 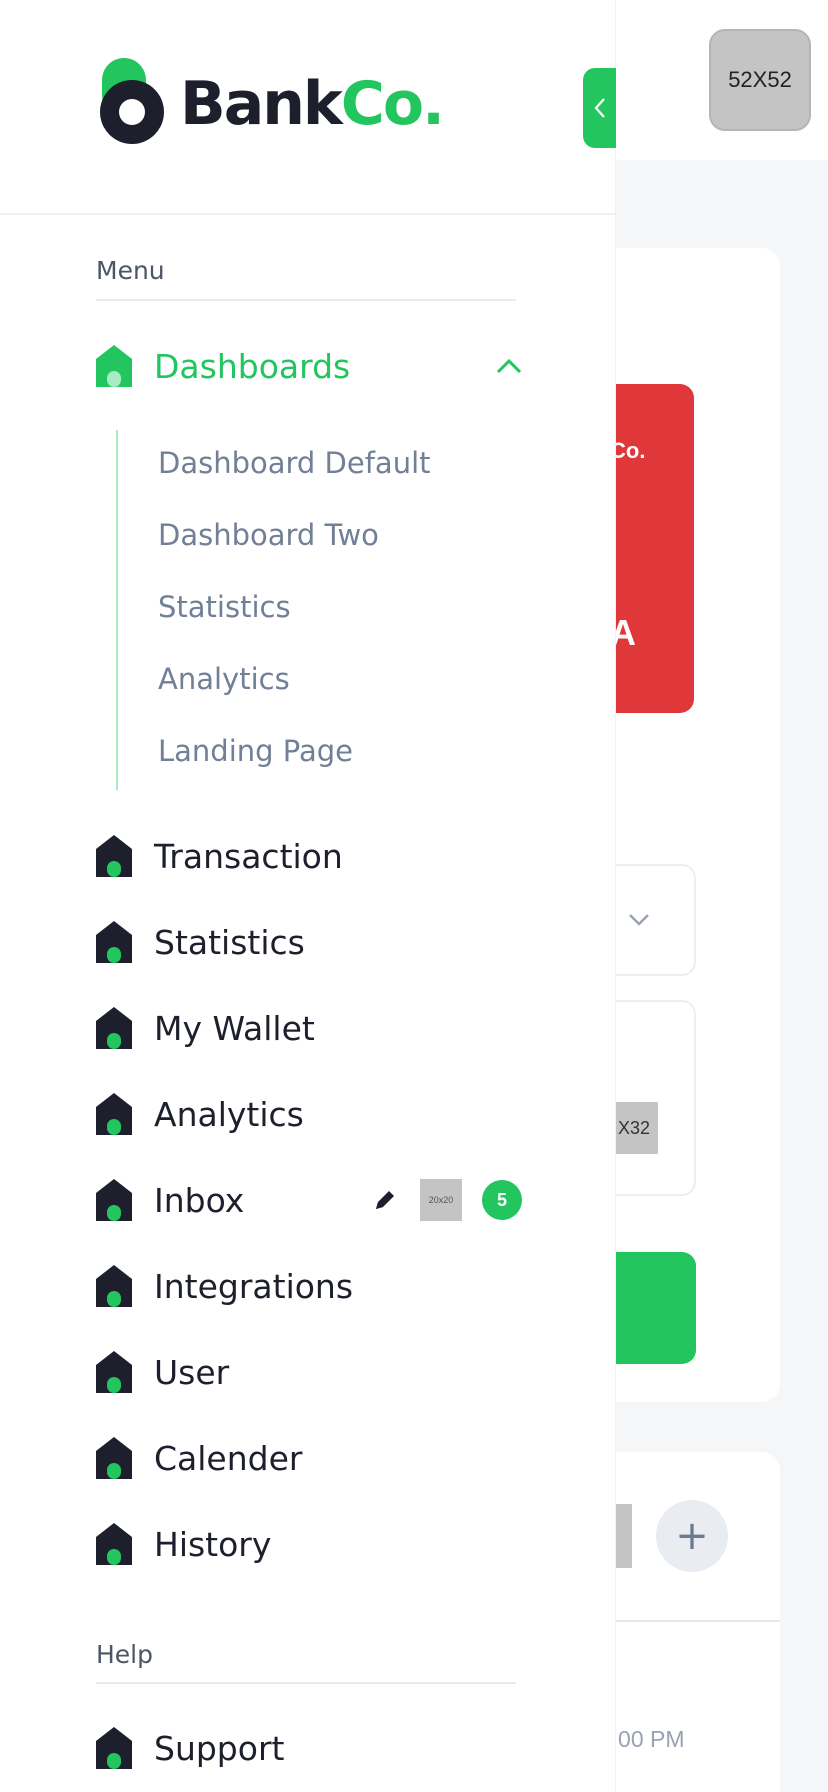 I want to click on sidebar-item-label: User, so click(x=192, y=1372).